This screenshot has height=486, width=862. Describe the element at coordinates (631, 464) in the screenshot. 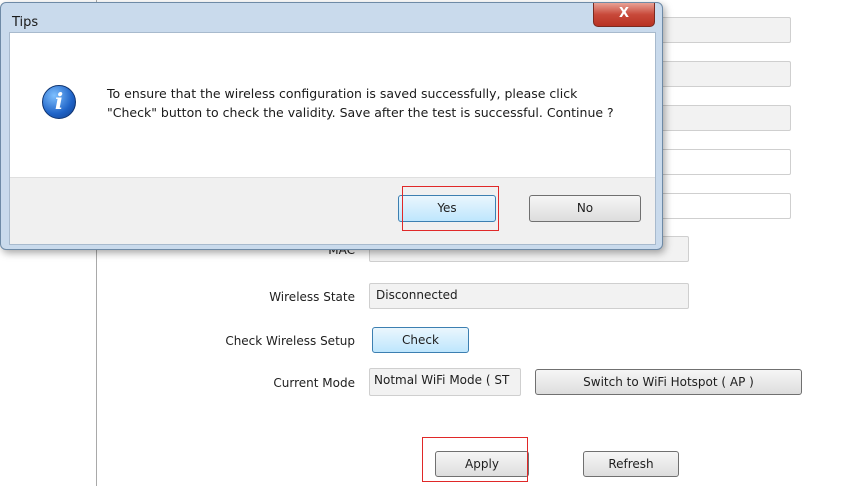

I see `refresh-button: Refresh` at that location.